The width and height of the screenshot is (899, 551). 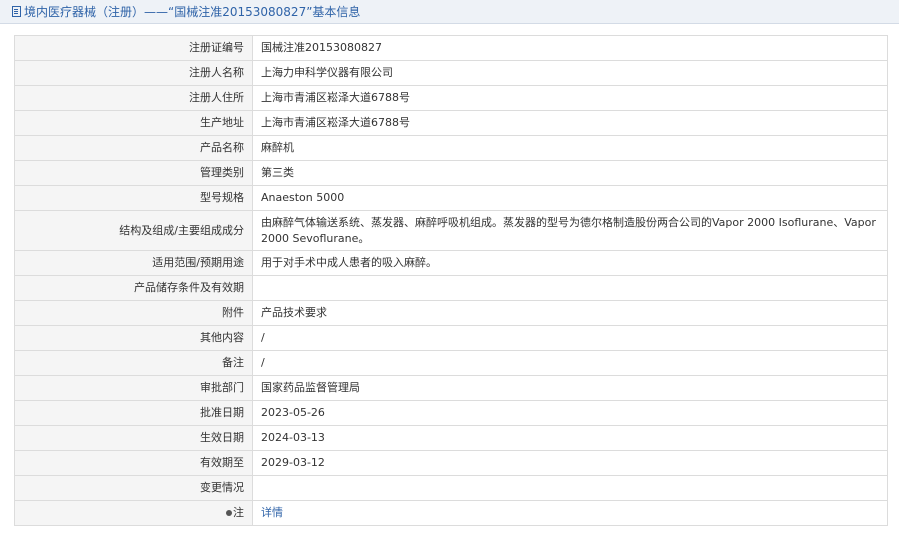 What do you see at coordinates (133, 263) in the screenshot?
I see `row-label: 适用范围/预期用途` at bounding box center [133, 263].